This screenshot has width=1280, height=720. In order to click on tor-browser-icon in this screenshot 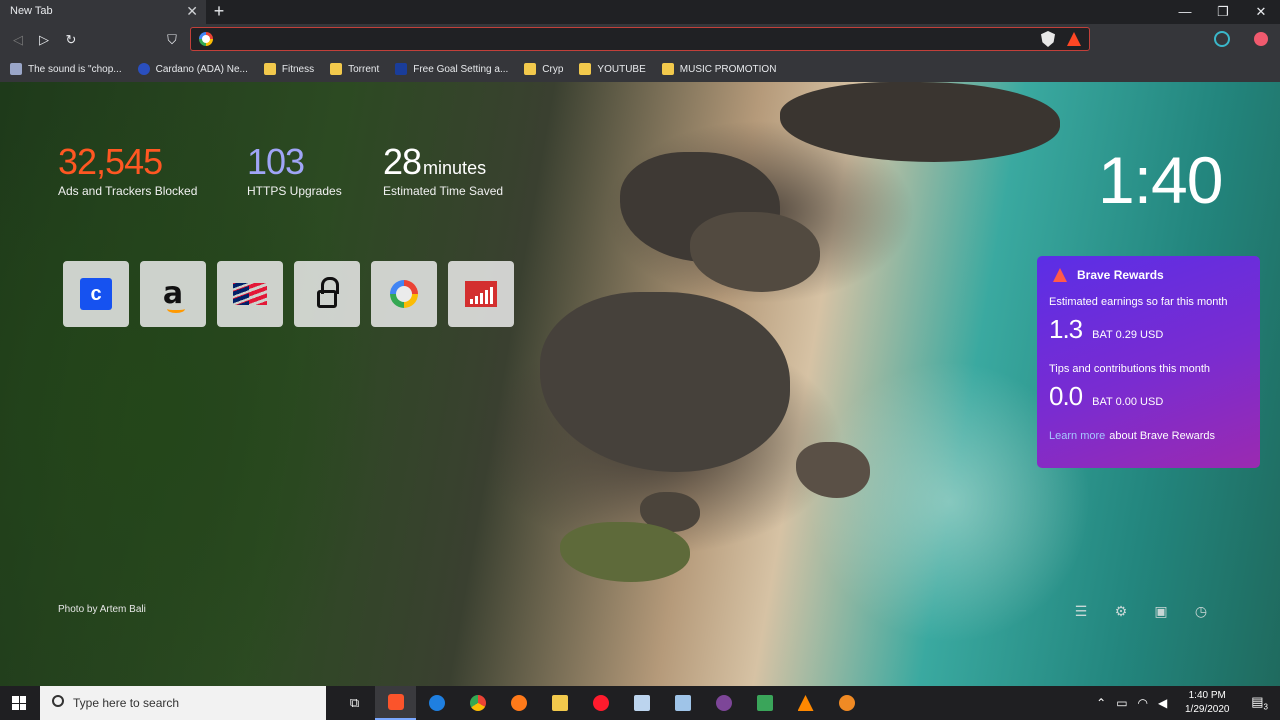, I will do `click(723, 703)`.